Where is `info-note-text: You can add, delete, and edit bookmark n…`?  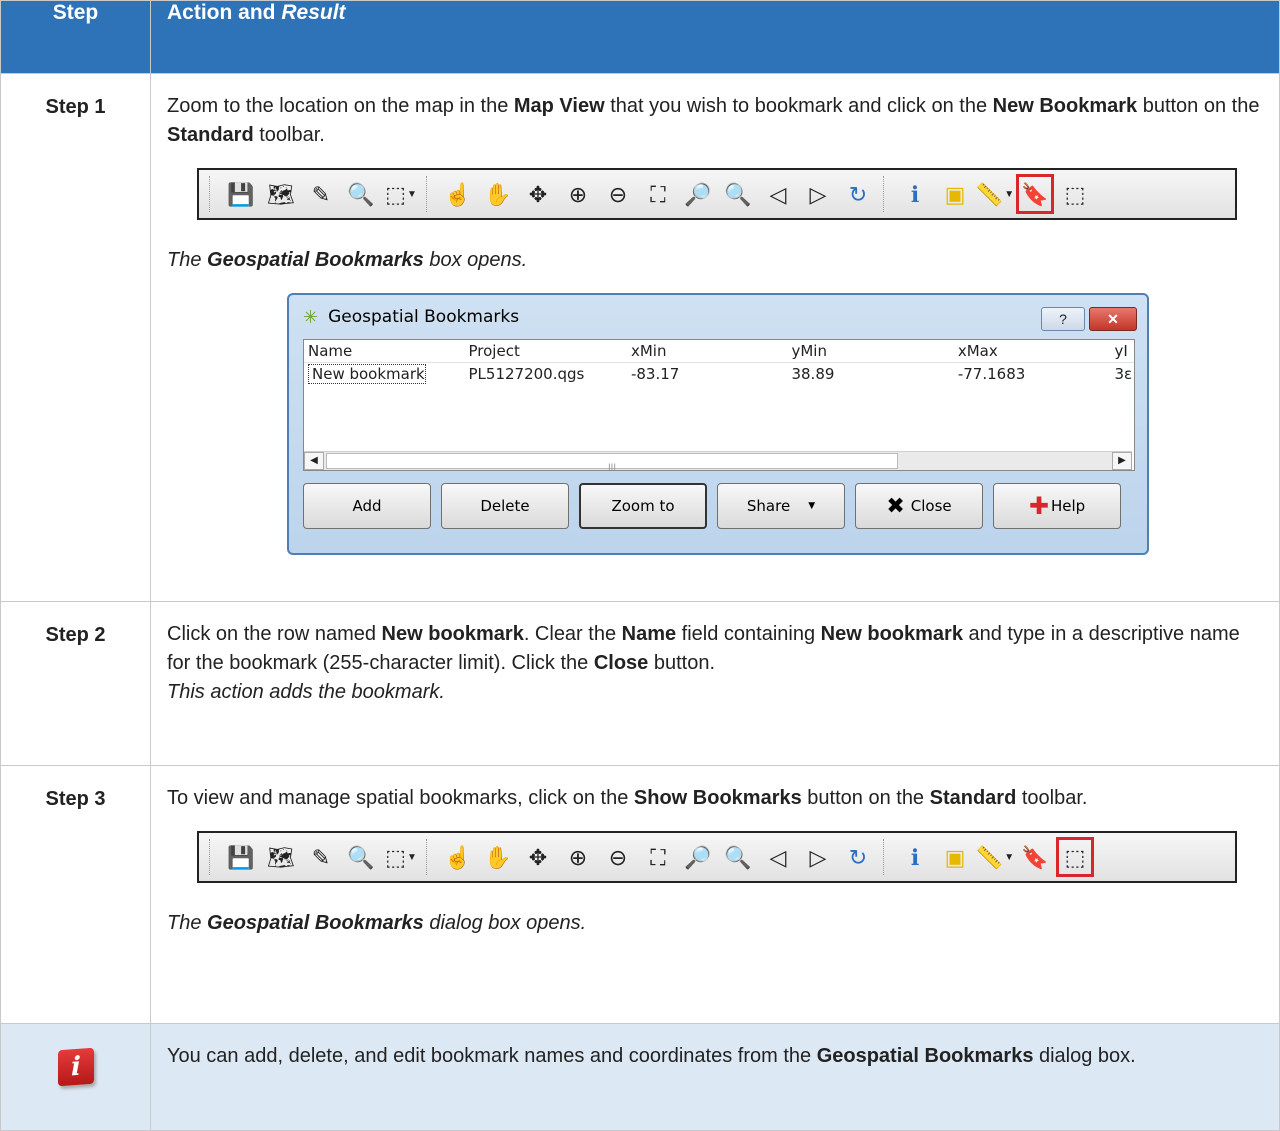 info-note-text: You can add, delete, and edit bookmark n… is located at coordinates (651, 1056).